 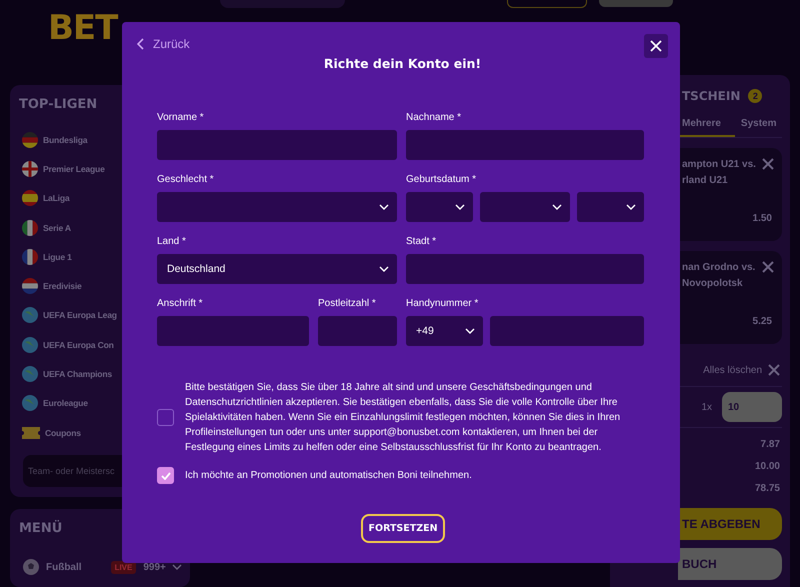 I want to click on modal-title: Richte dein Konto ein!, so click(x=402, y=63).